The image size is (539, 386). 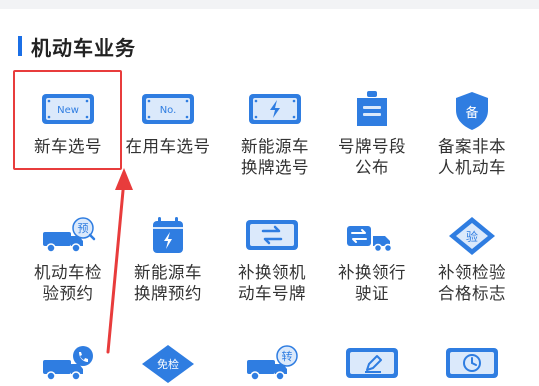 What do you see at coordinates (69, 235) in the screenshot?
I see `truck-inspect-icon: 预` at bounding box center [69, 235].